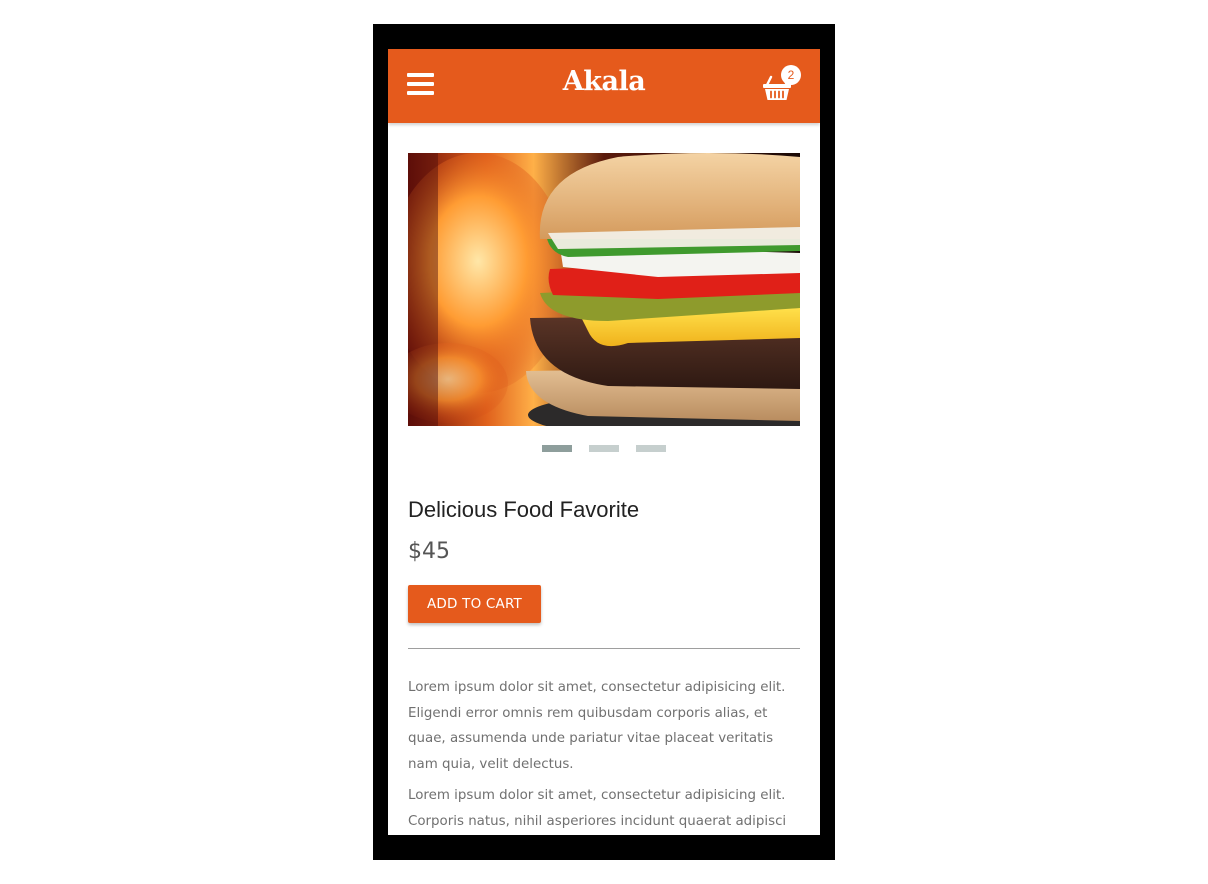  I want to click on product-title: Delicious Food Favorite, so click(524, 509).